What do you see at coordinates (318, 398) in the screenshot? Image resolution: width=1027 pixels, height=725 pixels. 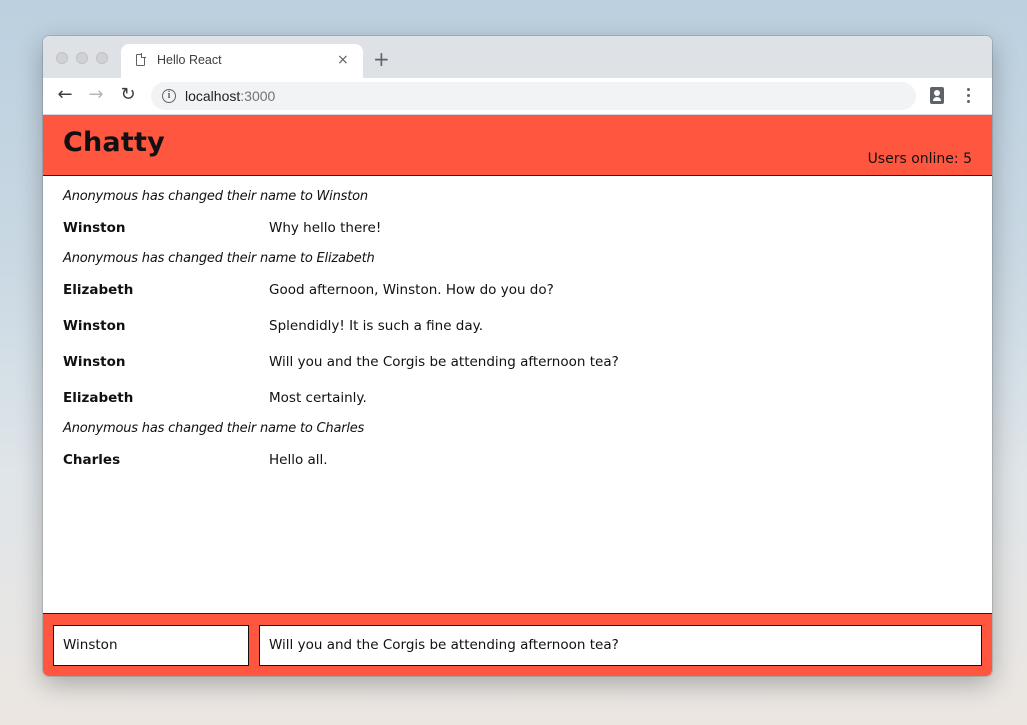 I see `message-content: Most certainly.` at bounding box center [318, 398].